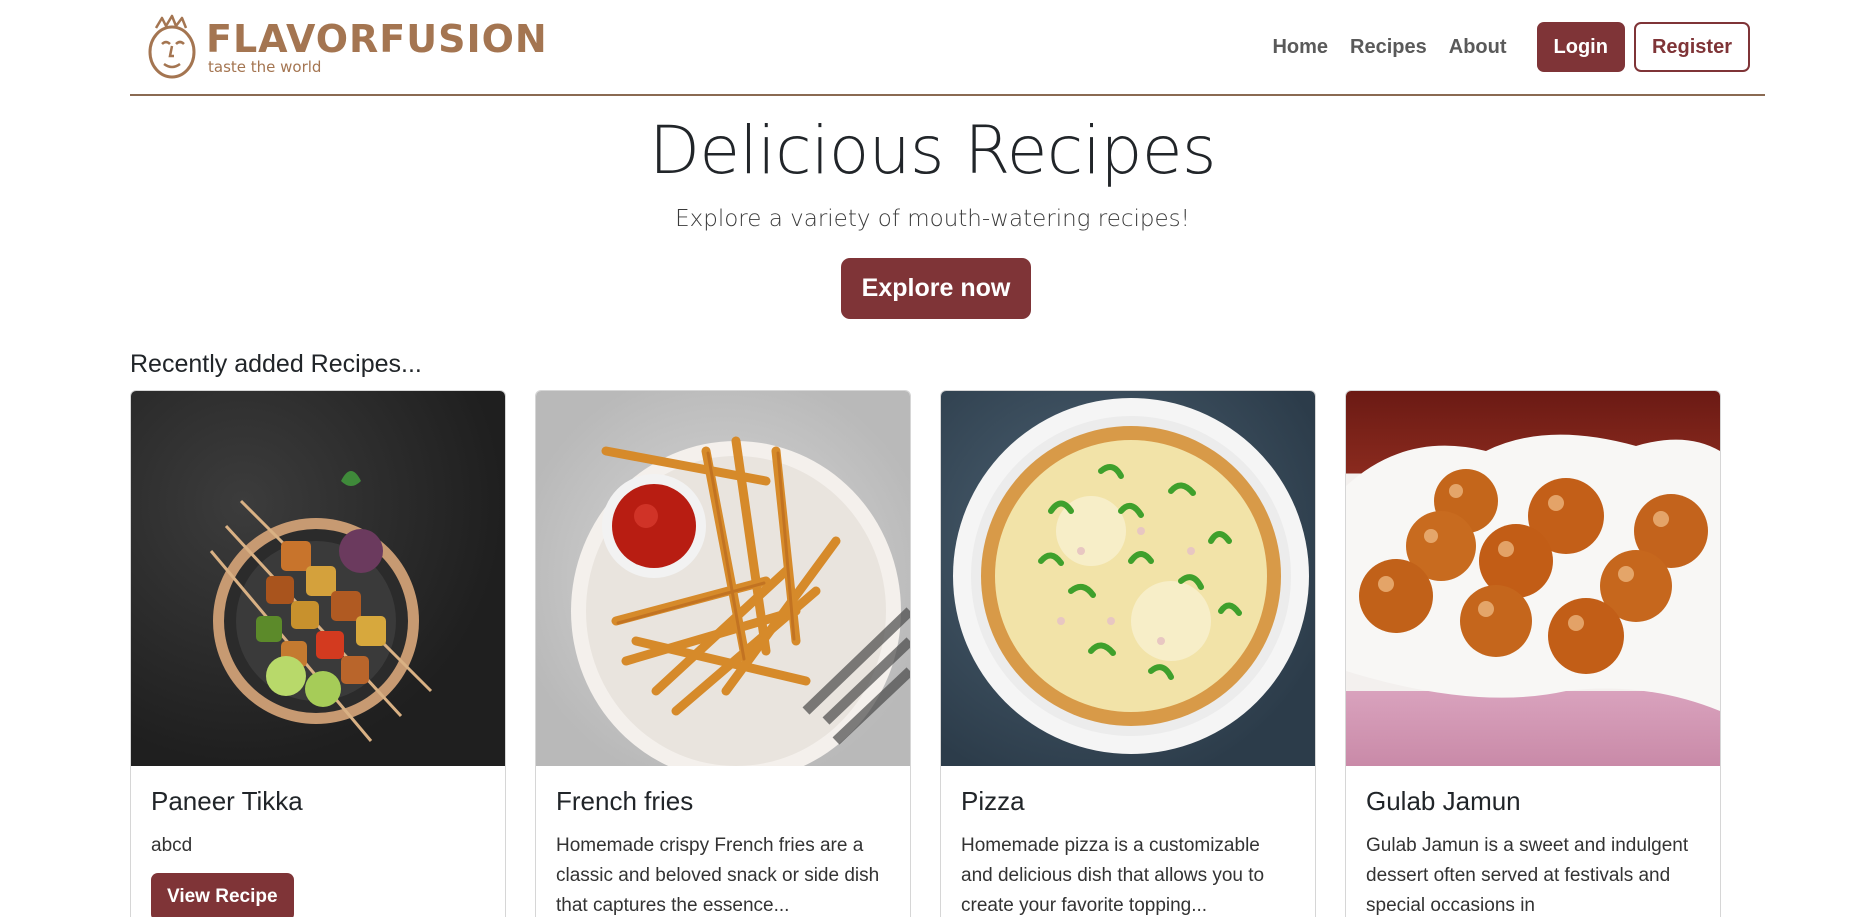  What do you see at coordinates (993, 801) in the screenshot?
I see `recipe-title: Pizza` at bounding box center [993, 801].